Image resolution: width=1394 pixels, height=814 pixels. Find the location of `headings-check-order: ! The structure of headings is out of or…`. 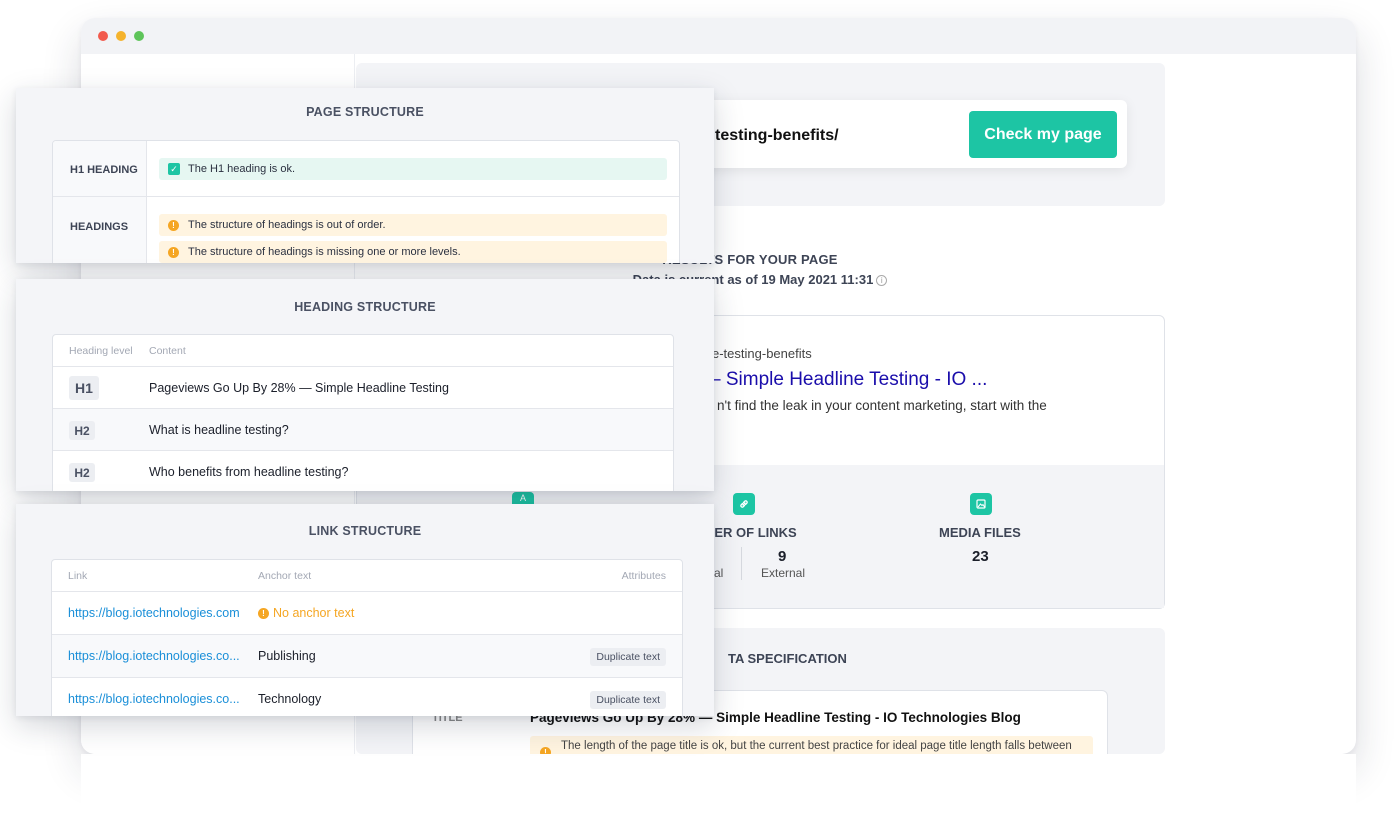

headings-check-order: ! The structure of headings is out of or… is located at coordinates (413, 225).